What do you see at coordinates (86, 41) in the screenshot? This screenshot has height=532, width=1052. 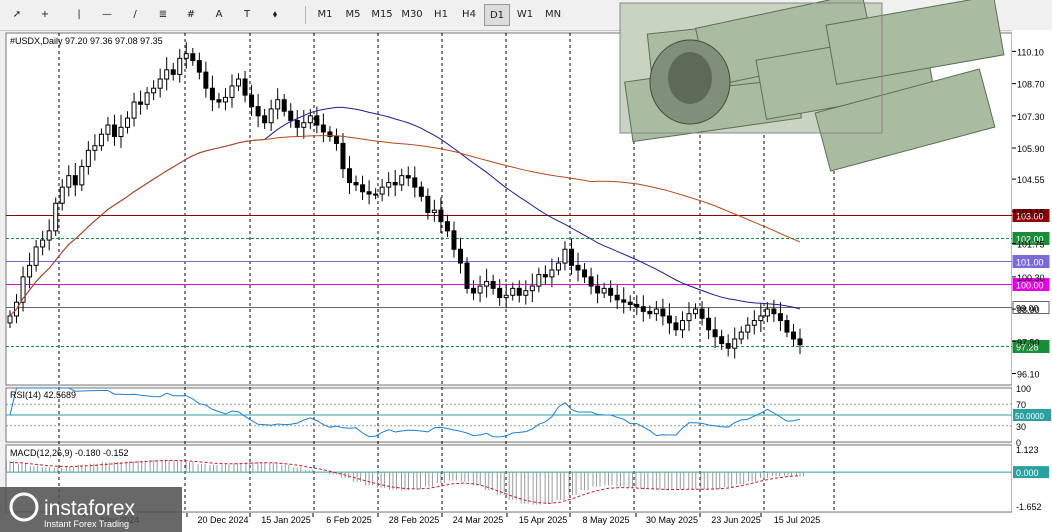 I see `symbol-header: #USDX,Daily 97.20 97.36 97.08 97.35` at bounding box center [86, 41].